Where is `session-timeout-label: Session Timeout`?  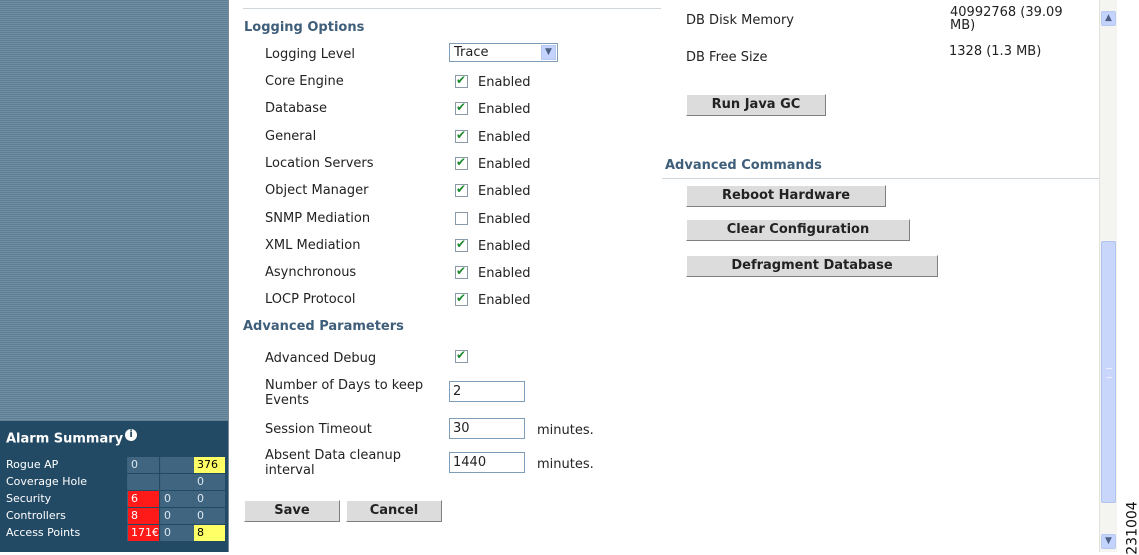 session-timeout-label: Session Timeout is located at coordinates (318, 429).